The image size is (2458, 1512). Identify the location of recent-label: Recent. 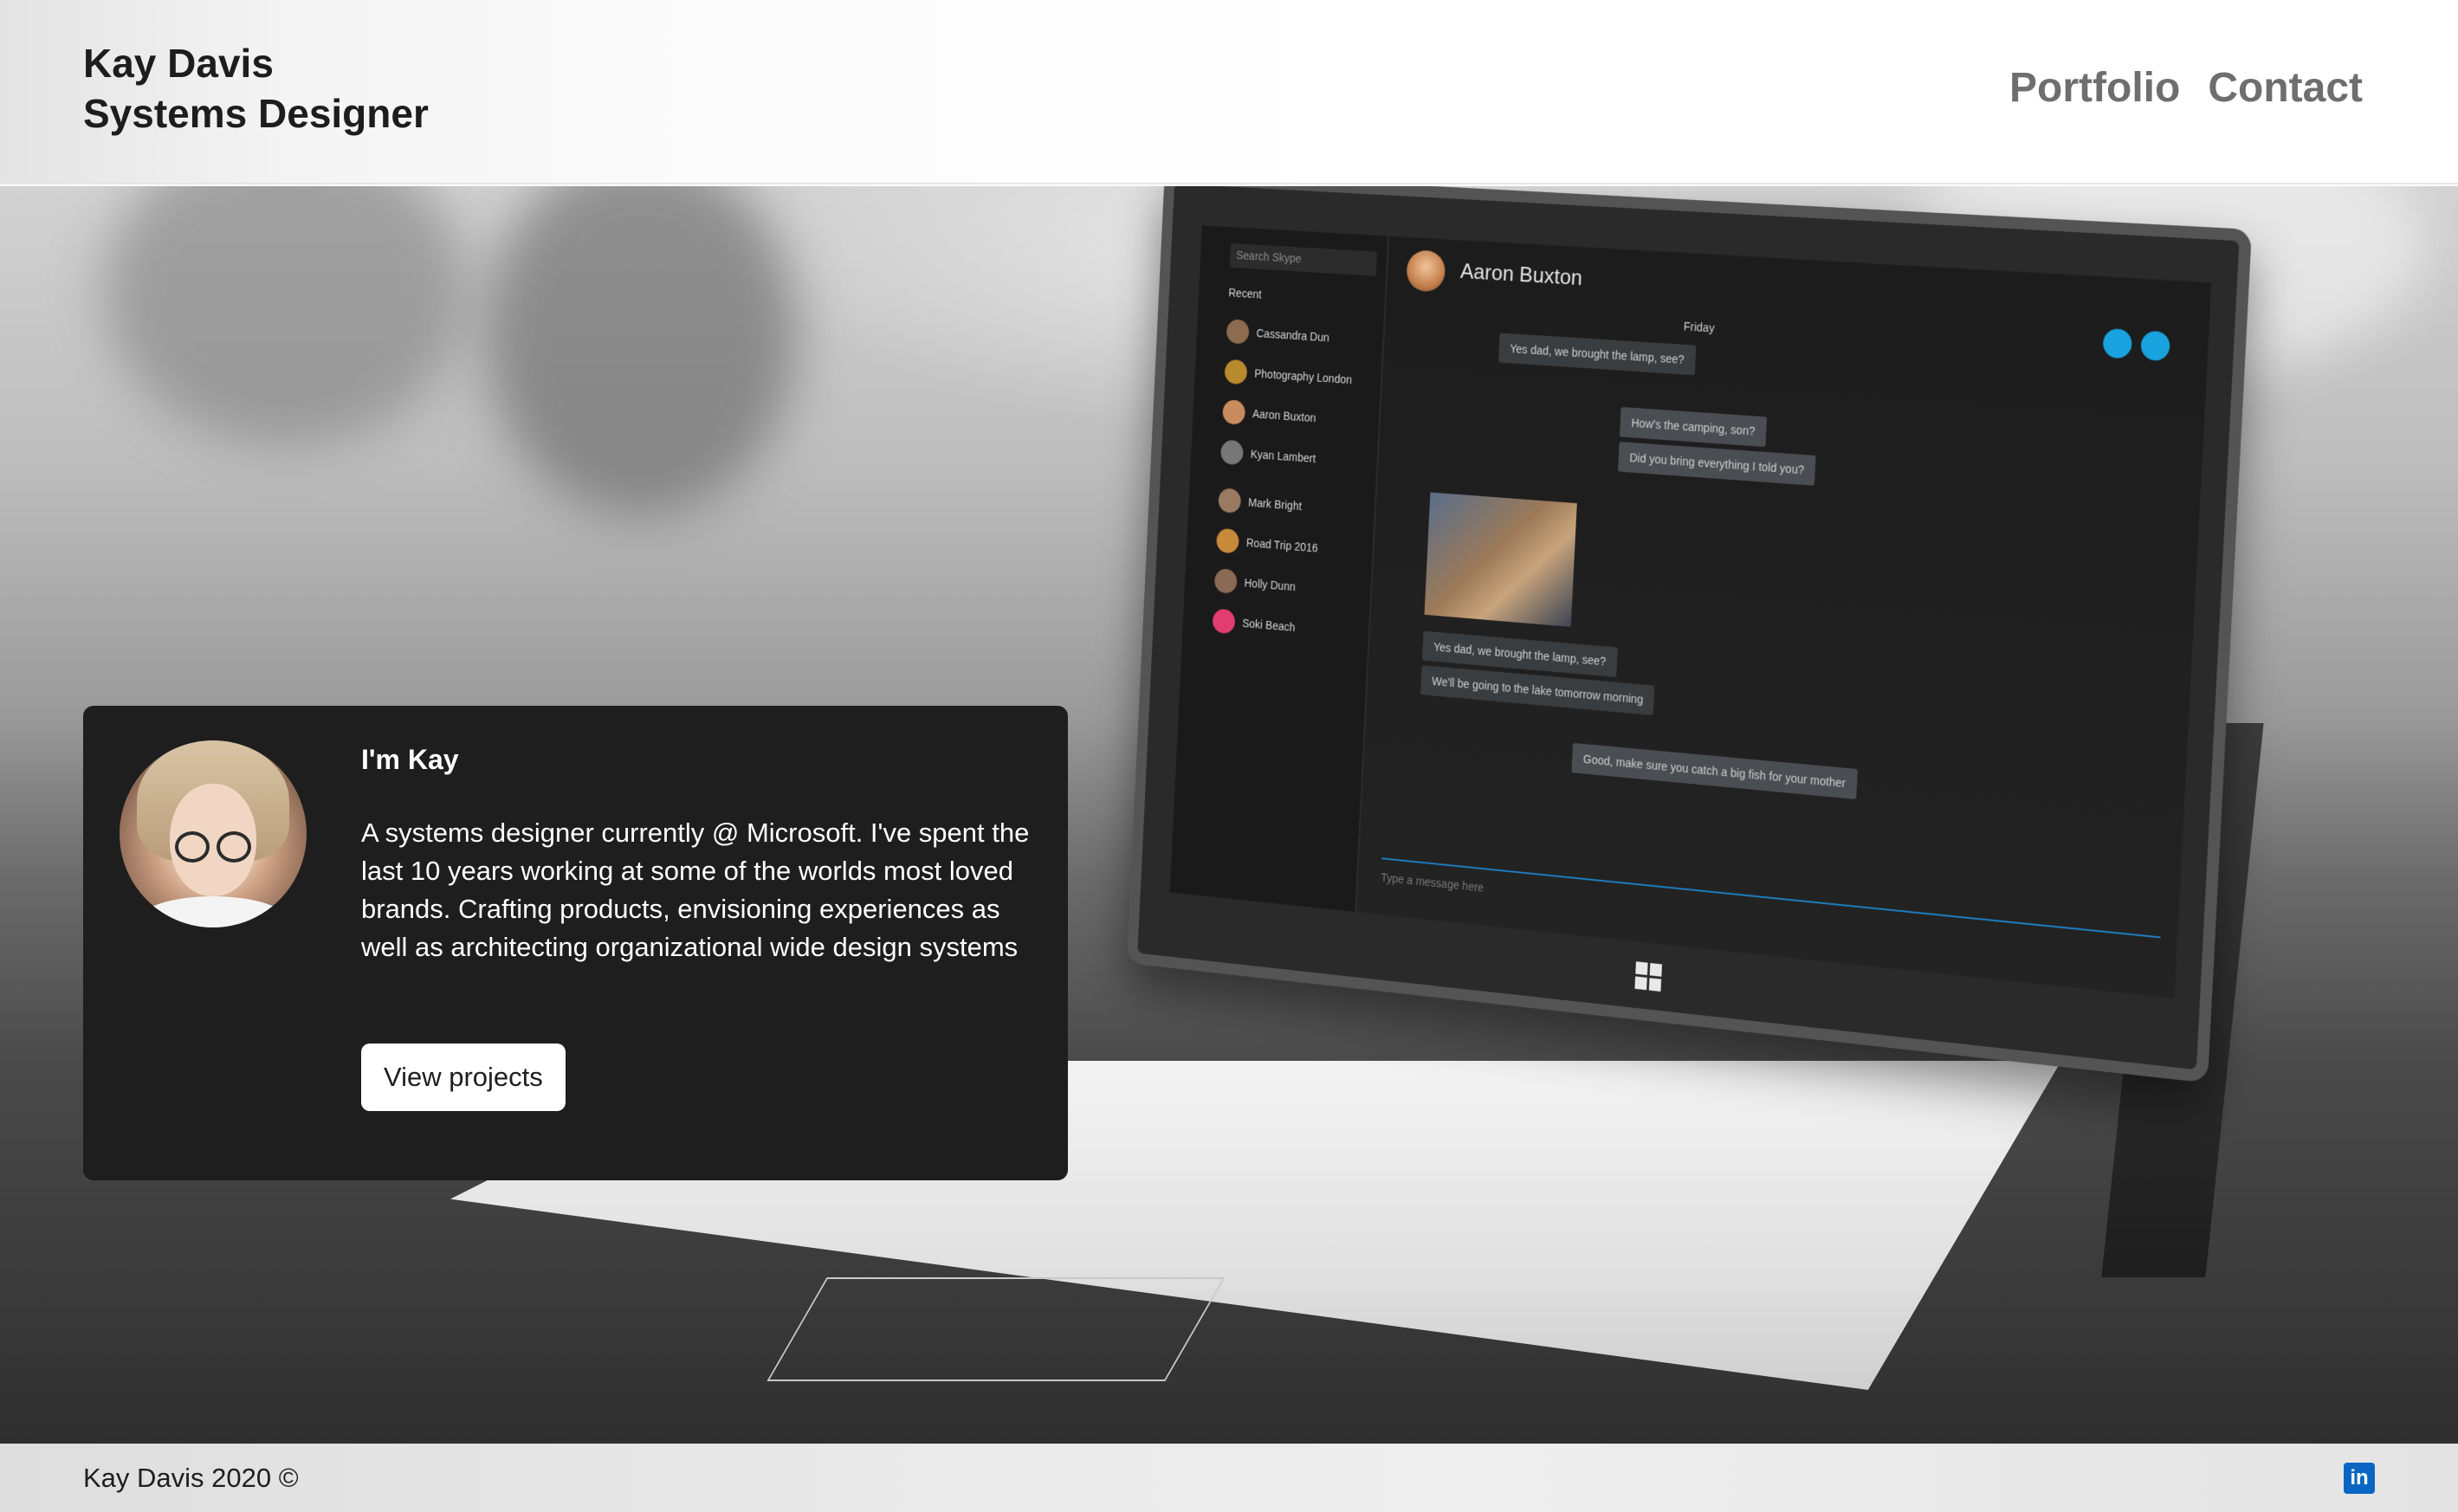
(1245, 293).